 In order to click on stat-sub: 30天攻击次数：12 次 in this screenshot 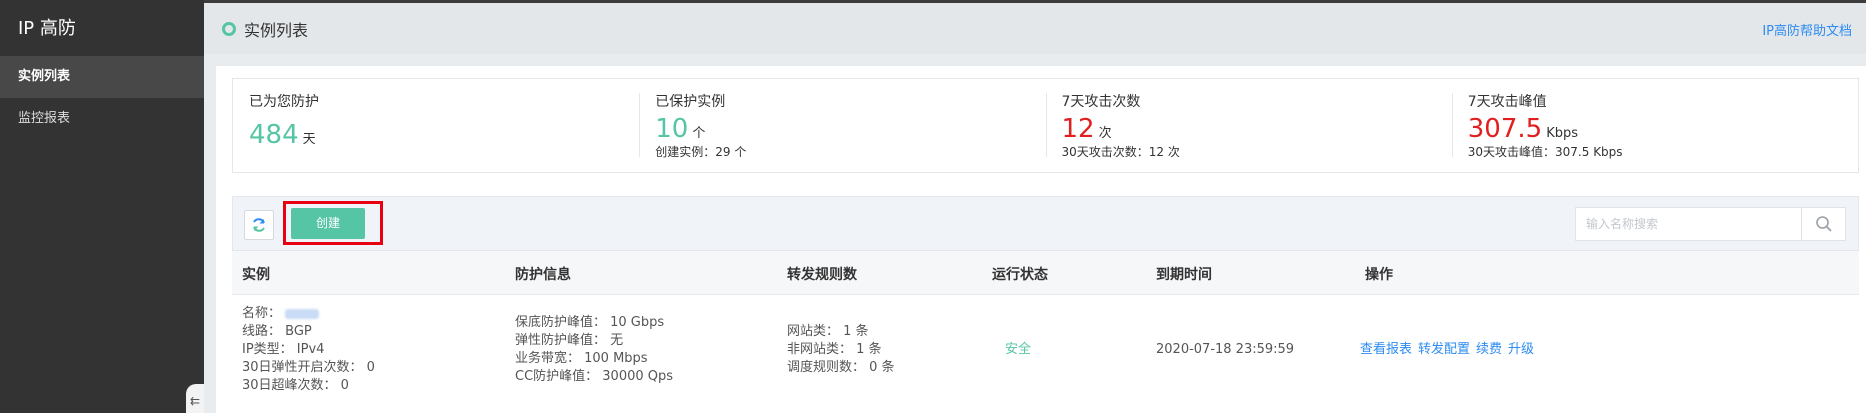, I will do `click(1120, 152)`.